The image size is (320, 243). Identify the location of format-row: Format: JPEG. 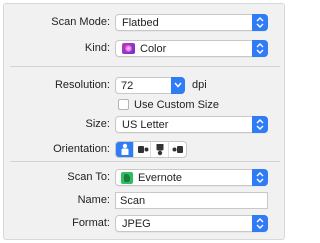
(145, 224).